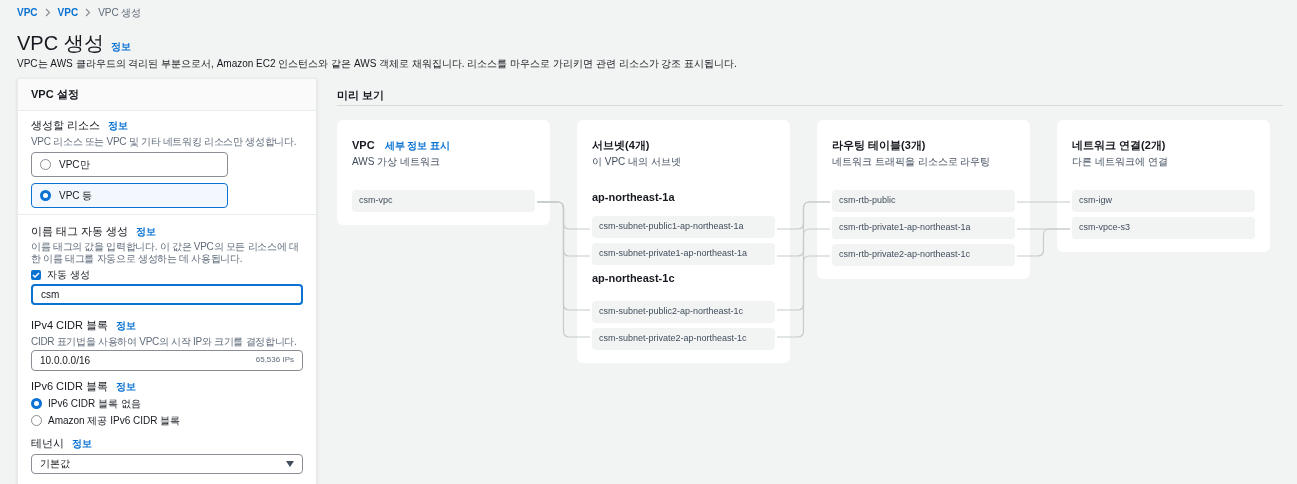  I want to click on resource-item: csm-igw, so click(1163, 201).